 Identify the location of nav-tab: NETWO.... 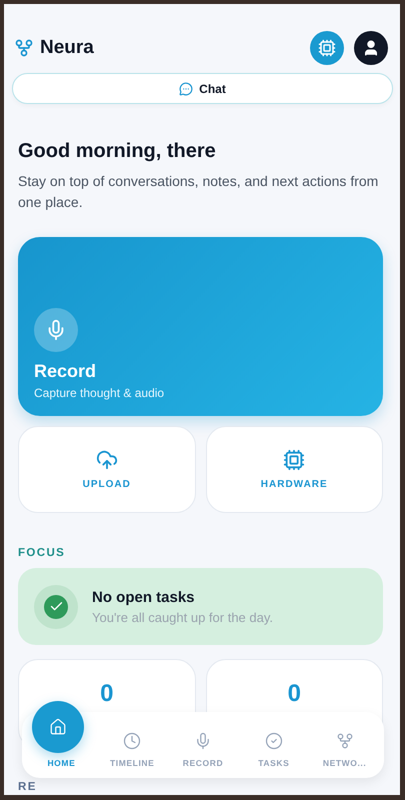
(344, 750).